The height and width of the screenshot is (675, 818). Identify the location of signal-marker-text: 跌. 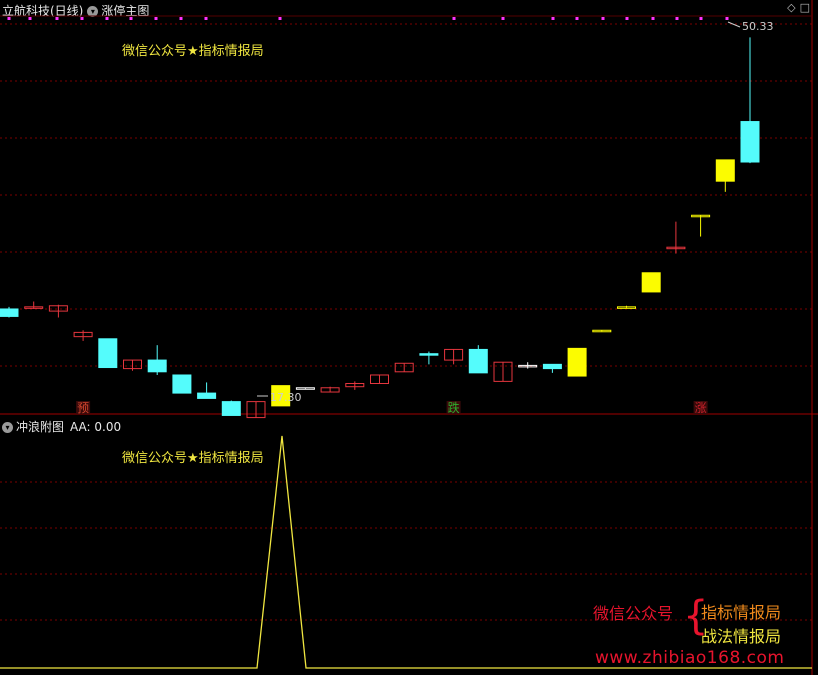
(454, 407).